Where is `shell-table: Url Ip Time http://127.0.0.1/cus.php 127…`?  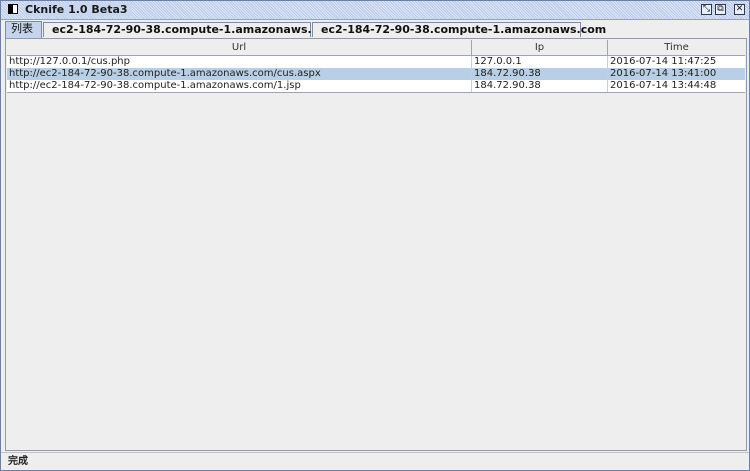 shell-table: Url Ip Time http://127.0.0.1/cus.php 127… is located at coordinates (376, 66).